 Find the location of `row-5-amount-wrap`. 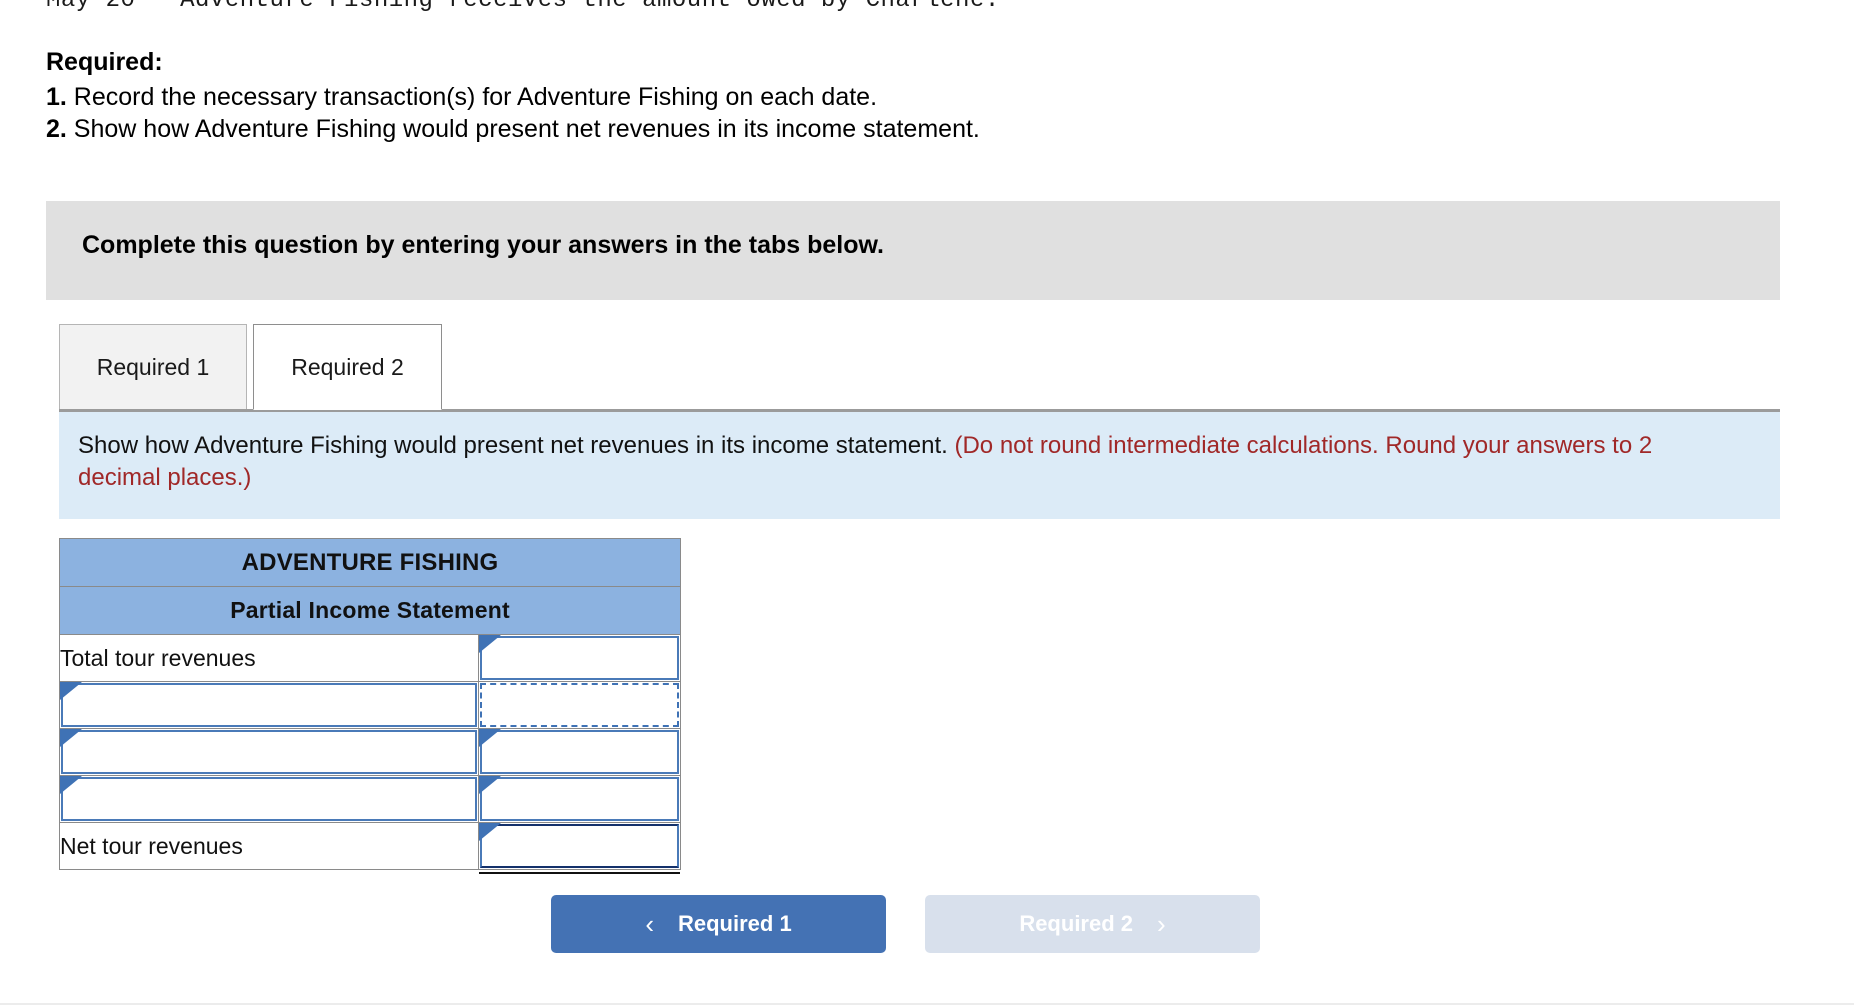

row-5-amount-wrap is located at coordinates (579, 848).